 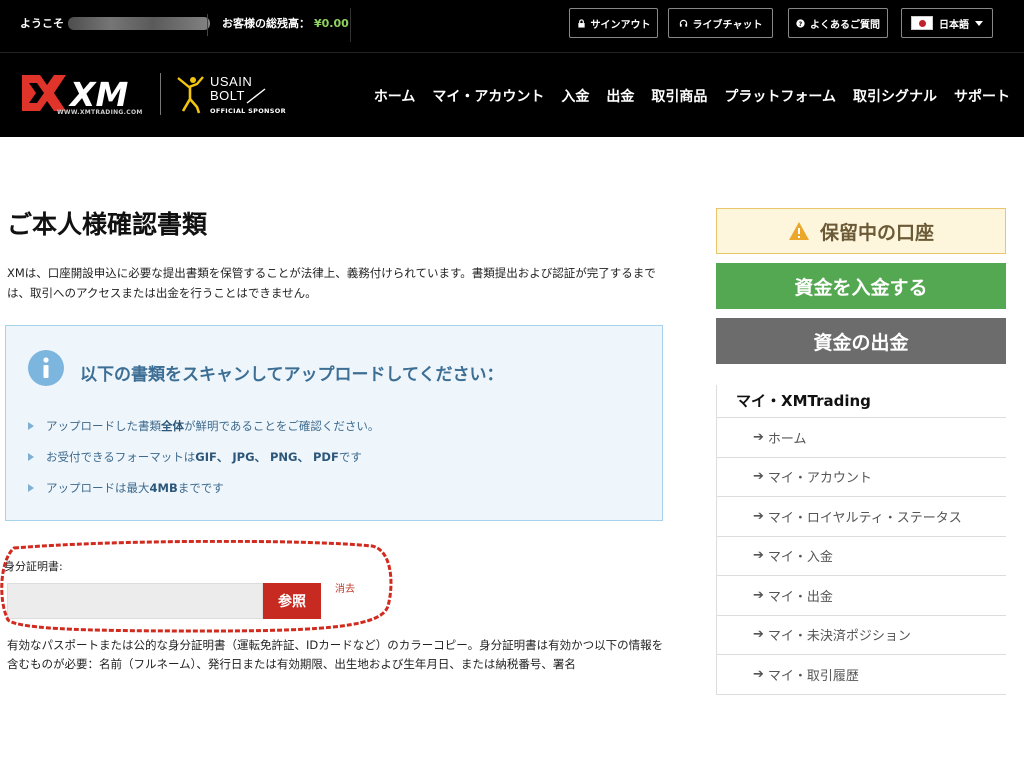 I want to click on bullet3-text-end: までです, so click(x=200, y=487).